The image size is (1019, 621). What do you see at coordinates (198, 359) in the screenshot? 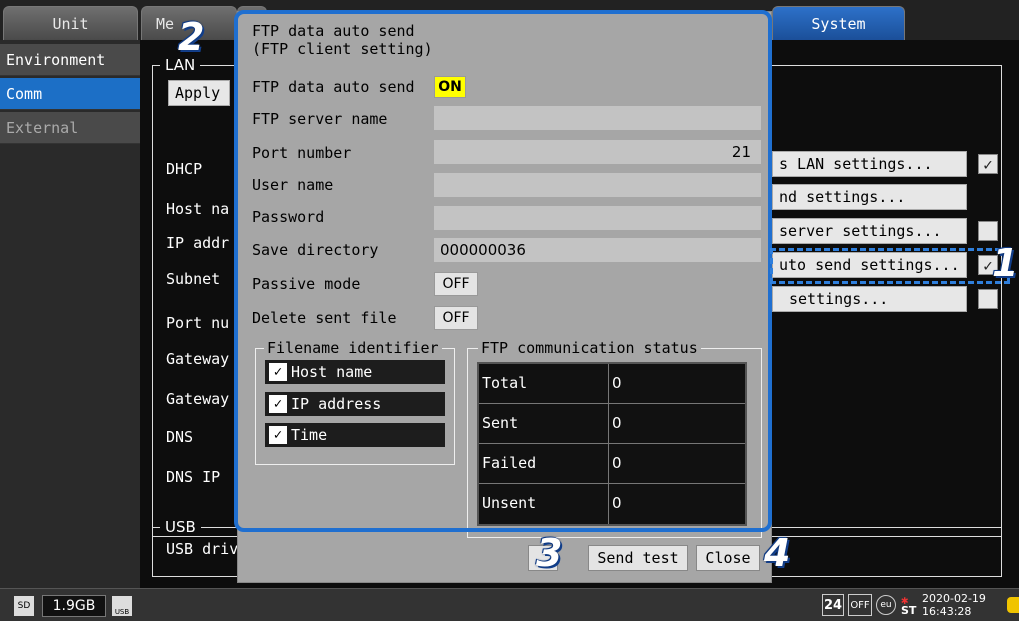
I see `lan-label-gateway: Gateway` at bounding box center [198, 359].